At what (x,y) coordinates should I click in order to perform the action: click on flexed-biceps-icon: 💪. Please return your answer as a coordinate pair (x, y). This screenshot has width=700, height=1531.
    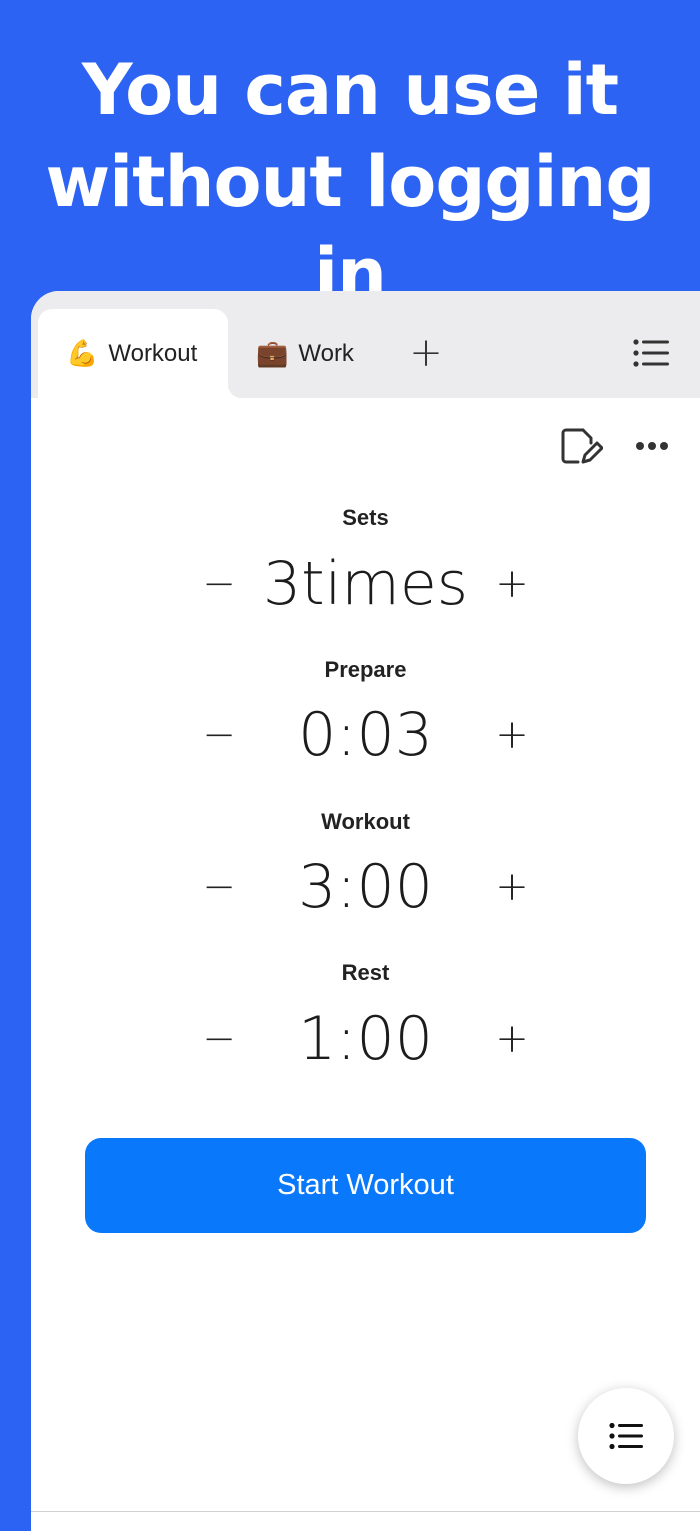
    Looking at the image, I should click on (82, 353).